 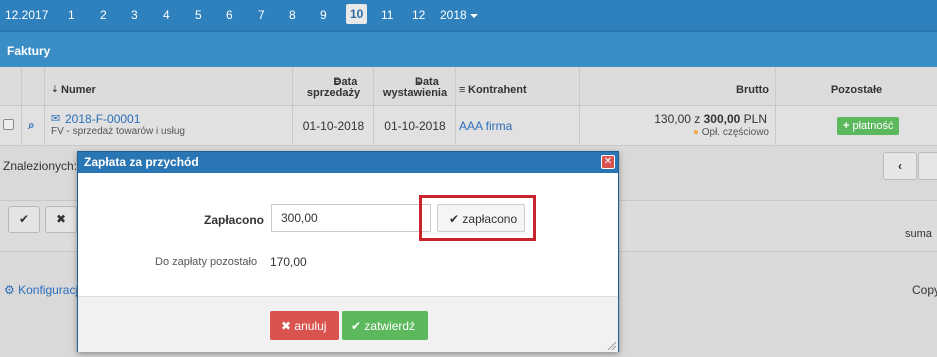 I want to click on invoice-description: FV - sprzedaż towarów i usług, so click(x=118, y=131).